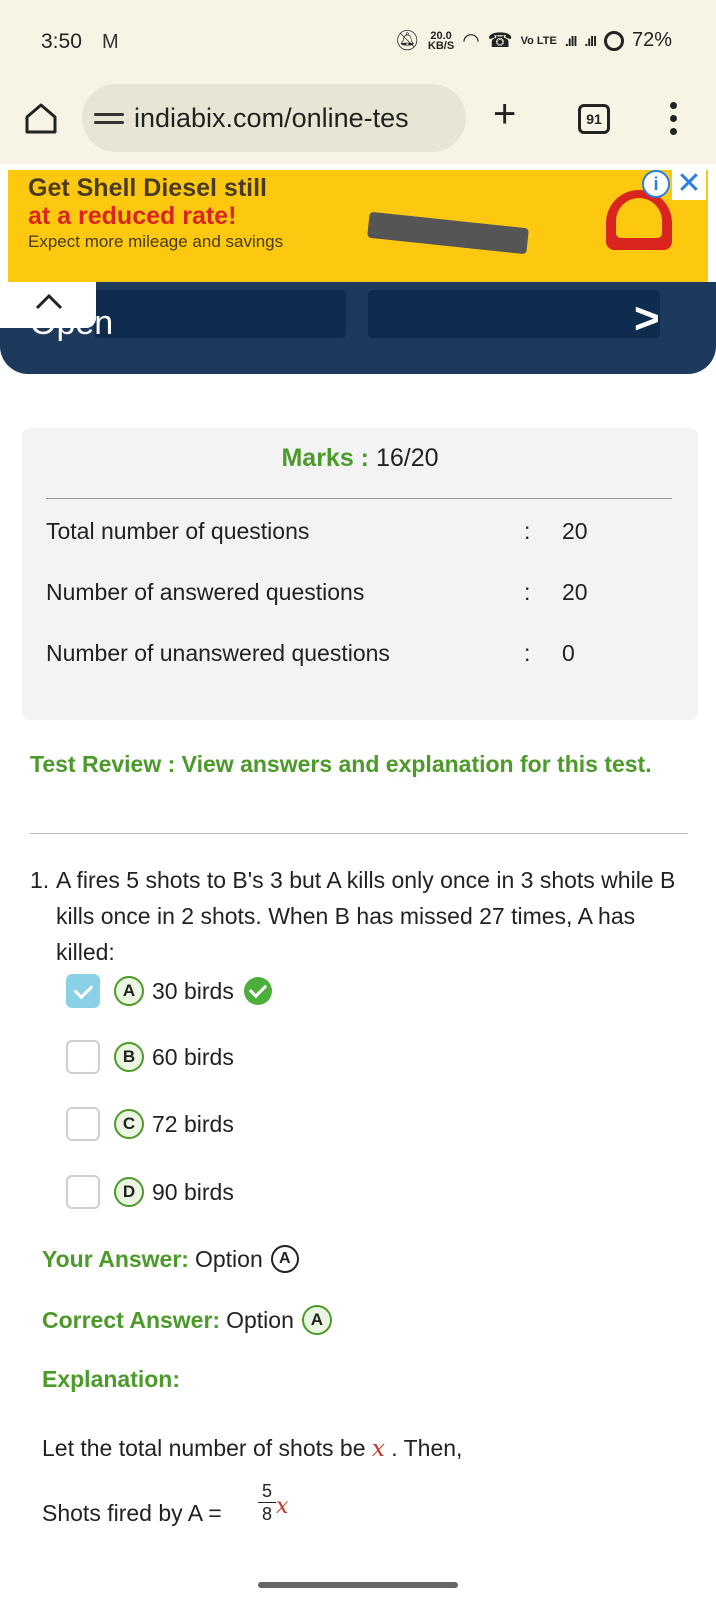  I want to click on option-a: A 30 birds, so click(169, 991).